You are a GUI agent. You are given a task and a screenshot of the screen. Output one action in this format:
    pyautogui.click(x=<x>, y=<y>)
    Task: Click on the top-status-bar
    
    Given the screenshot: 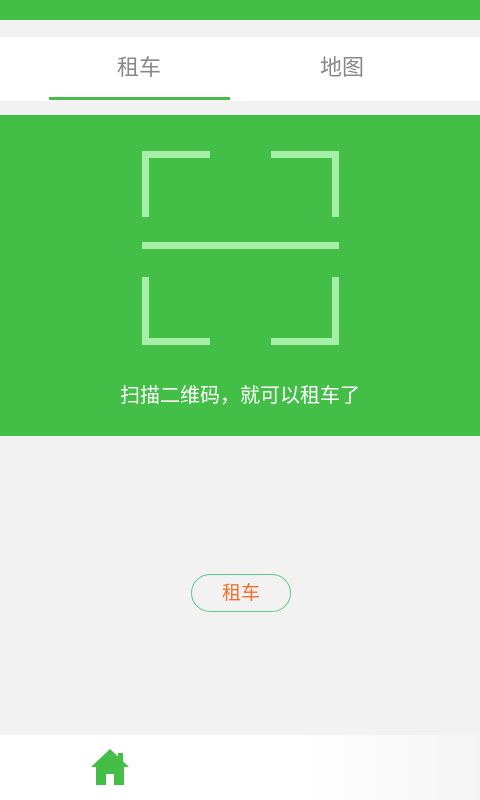 What is the action you would take?
    pyautogui.click(x=240, y=10)
    